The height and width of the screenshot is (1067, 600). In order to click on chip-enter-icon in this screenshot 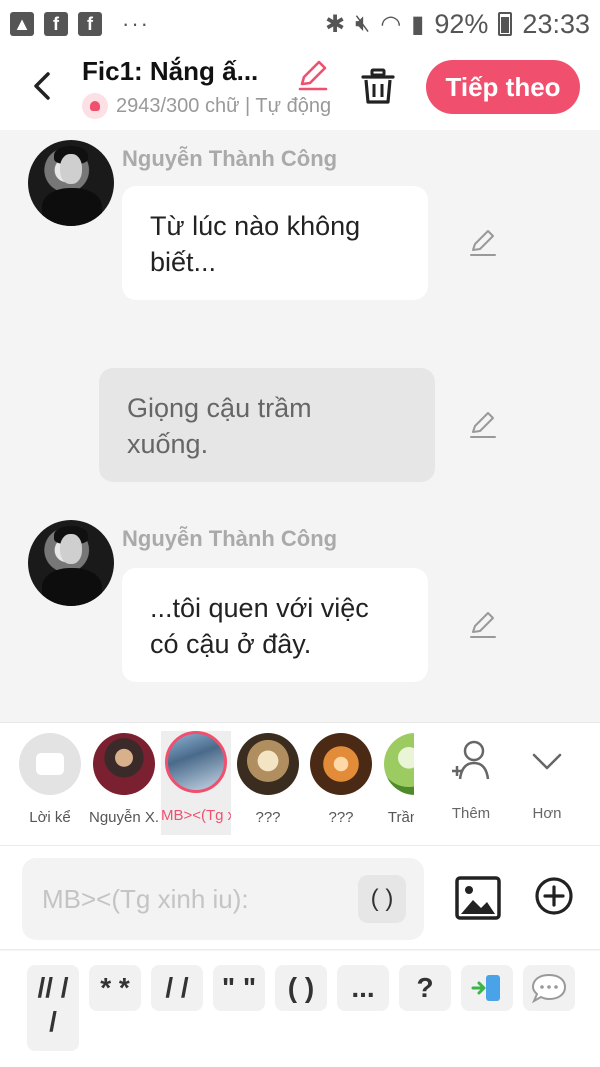, I will do `click(487, 988)`.